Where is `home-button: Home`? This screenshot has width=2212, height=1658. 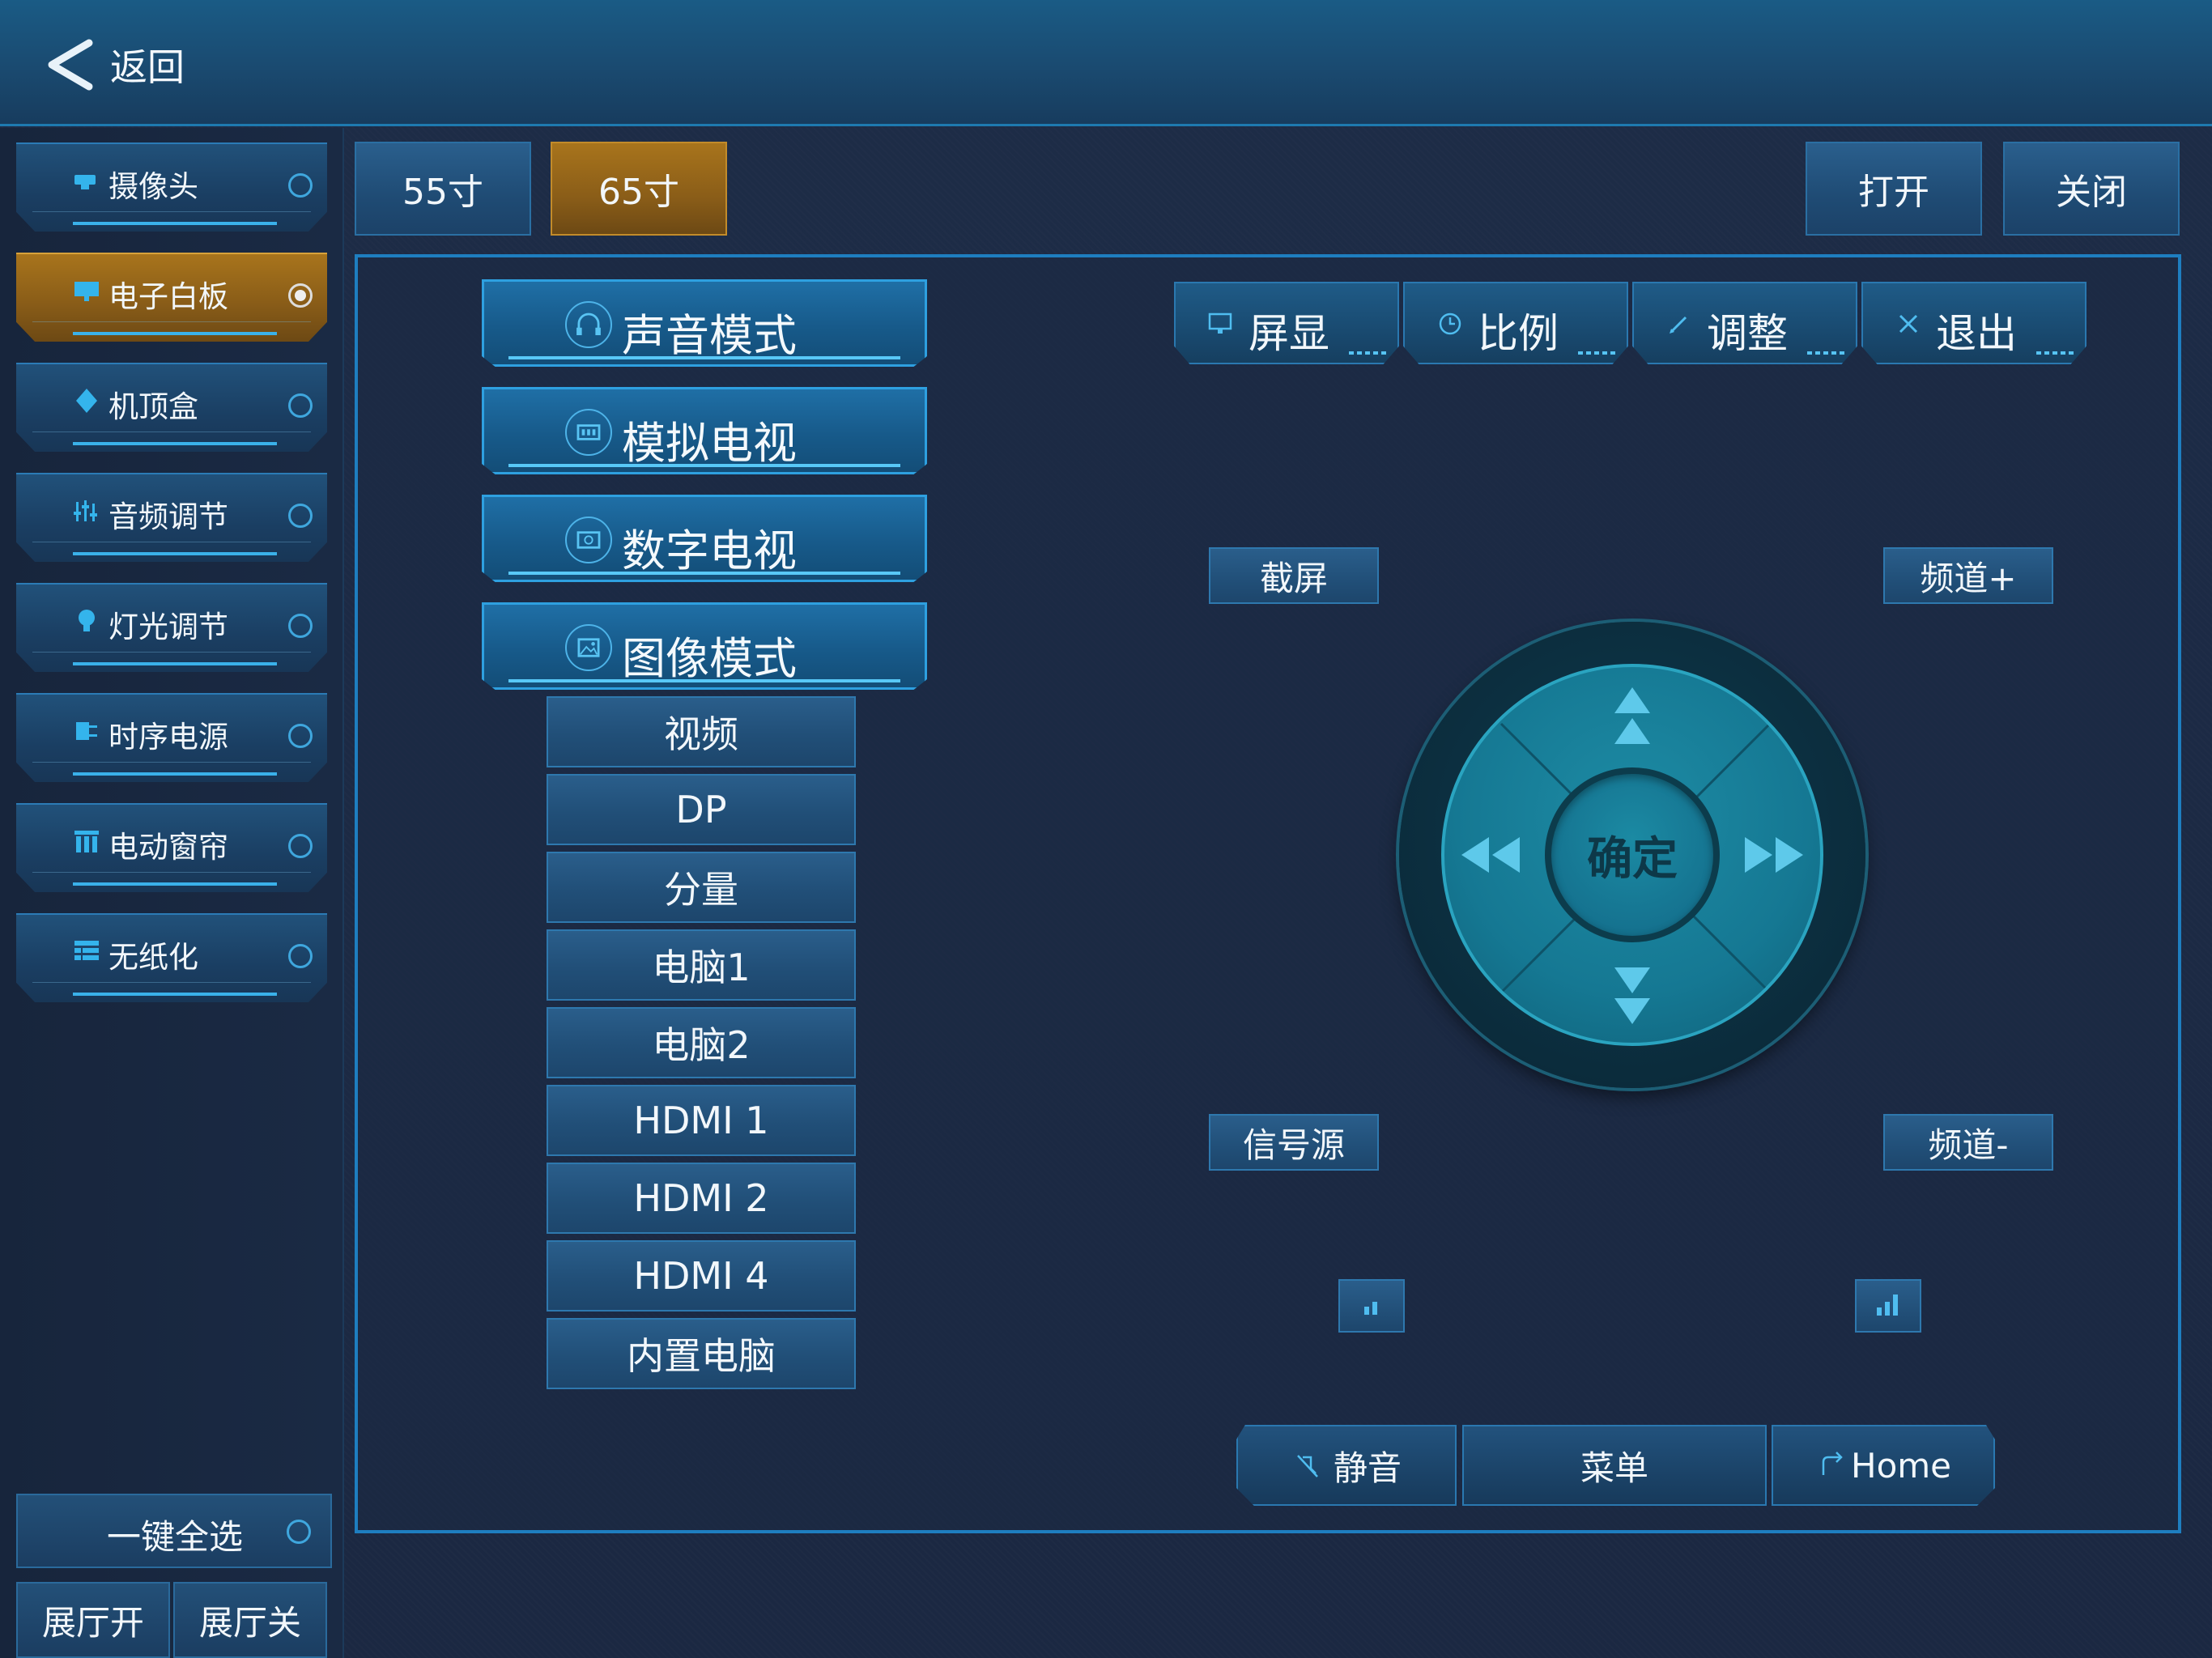 home-button: Home is located at coordinates (1883, 1465).